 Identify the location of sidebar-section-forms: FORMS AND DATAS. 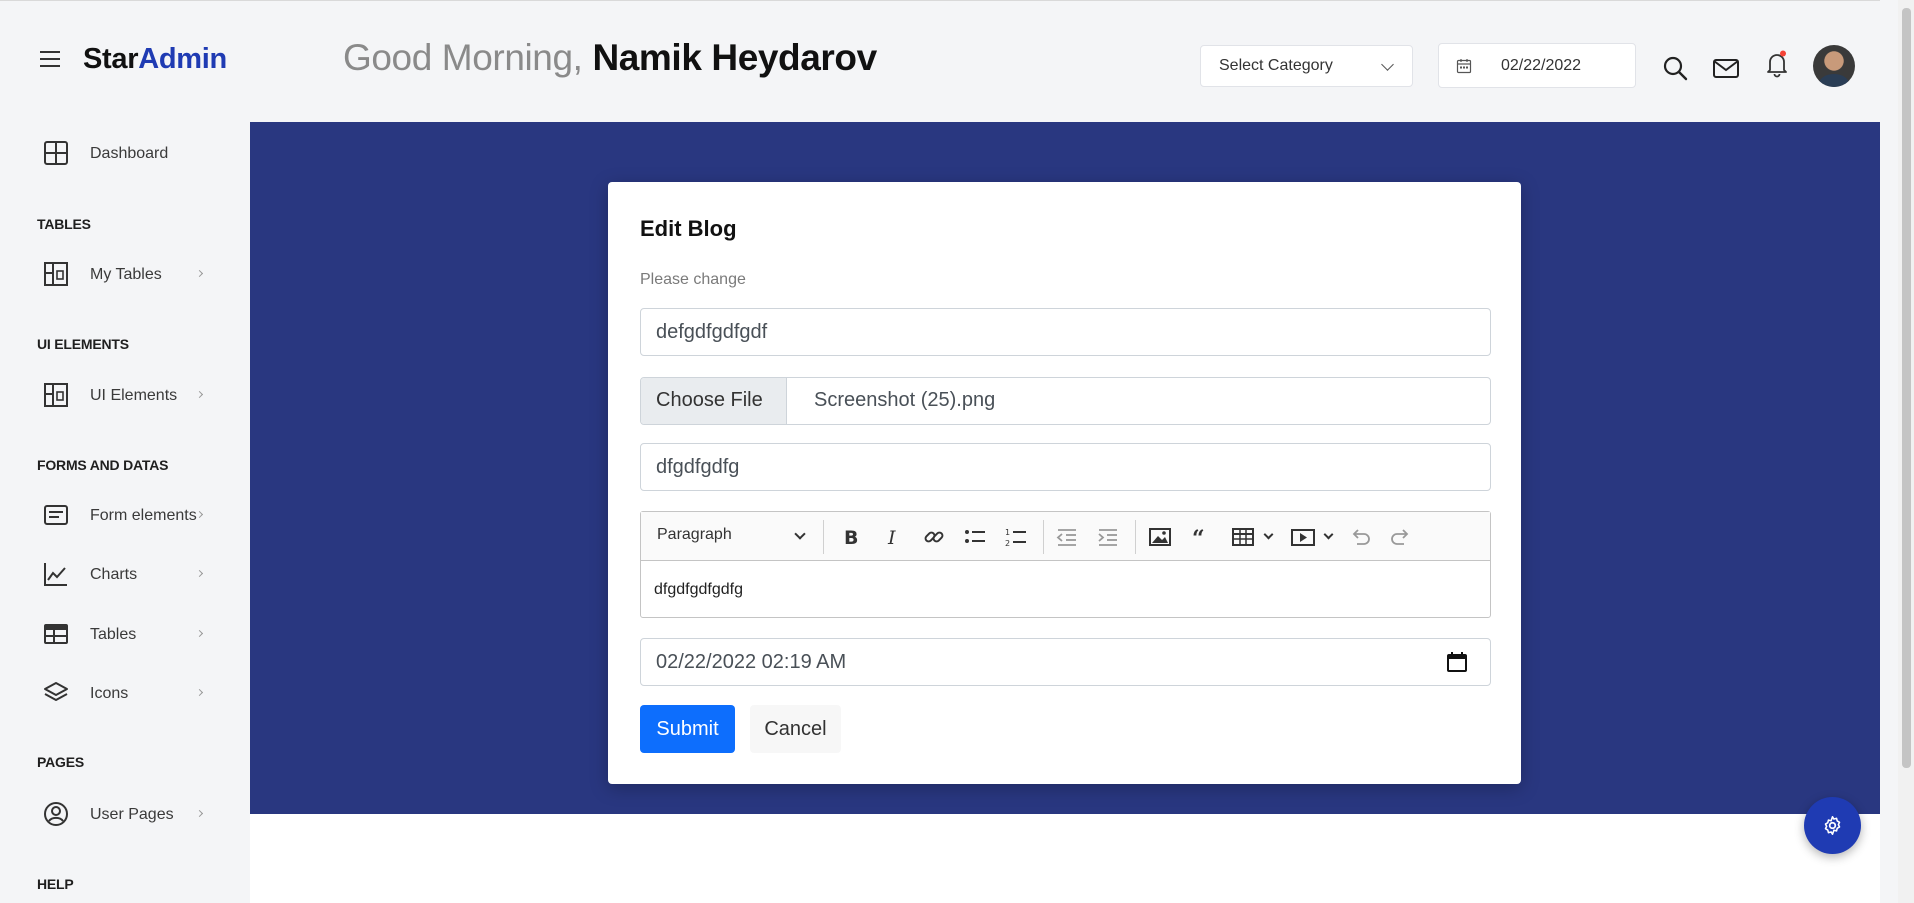
(103, 465).